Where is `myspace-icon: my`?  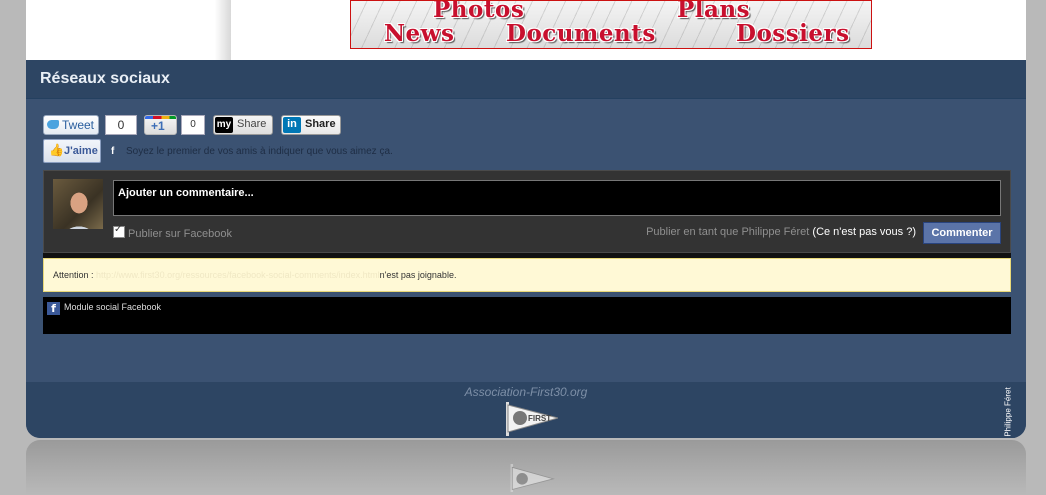
myspace-icon: my is located at coordinates (224, 125).